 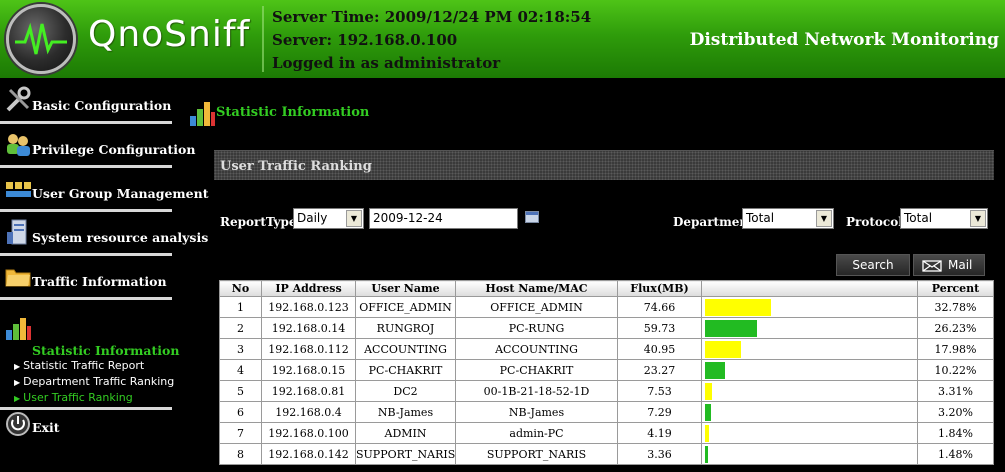 What do you see at coordinates (405, 370) in the screenshot?
I see `cell-user-name: PC-CHAKRIT` at bounding box center [405, 370].